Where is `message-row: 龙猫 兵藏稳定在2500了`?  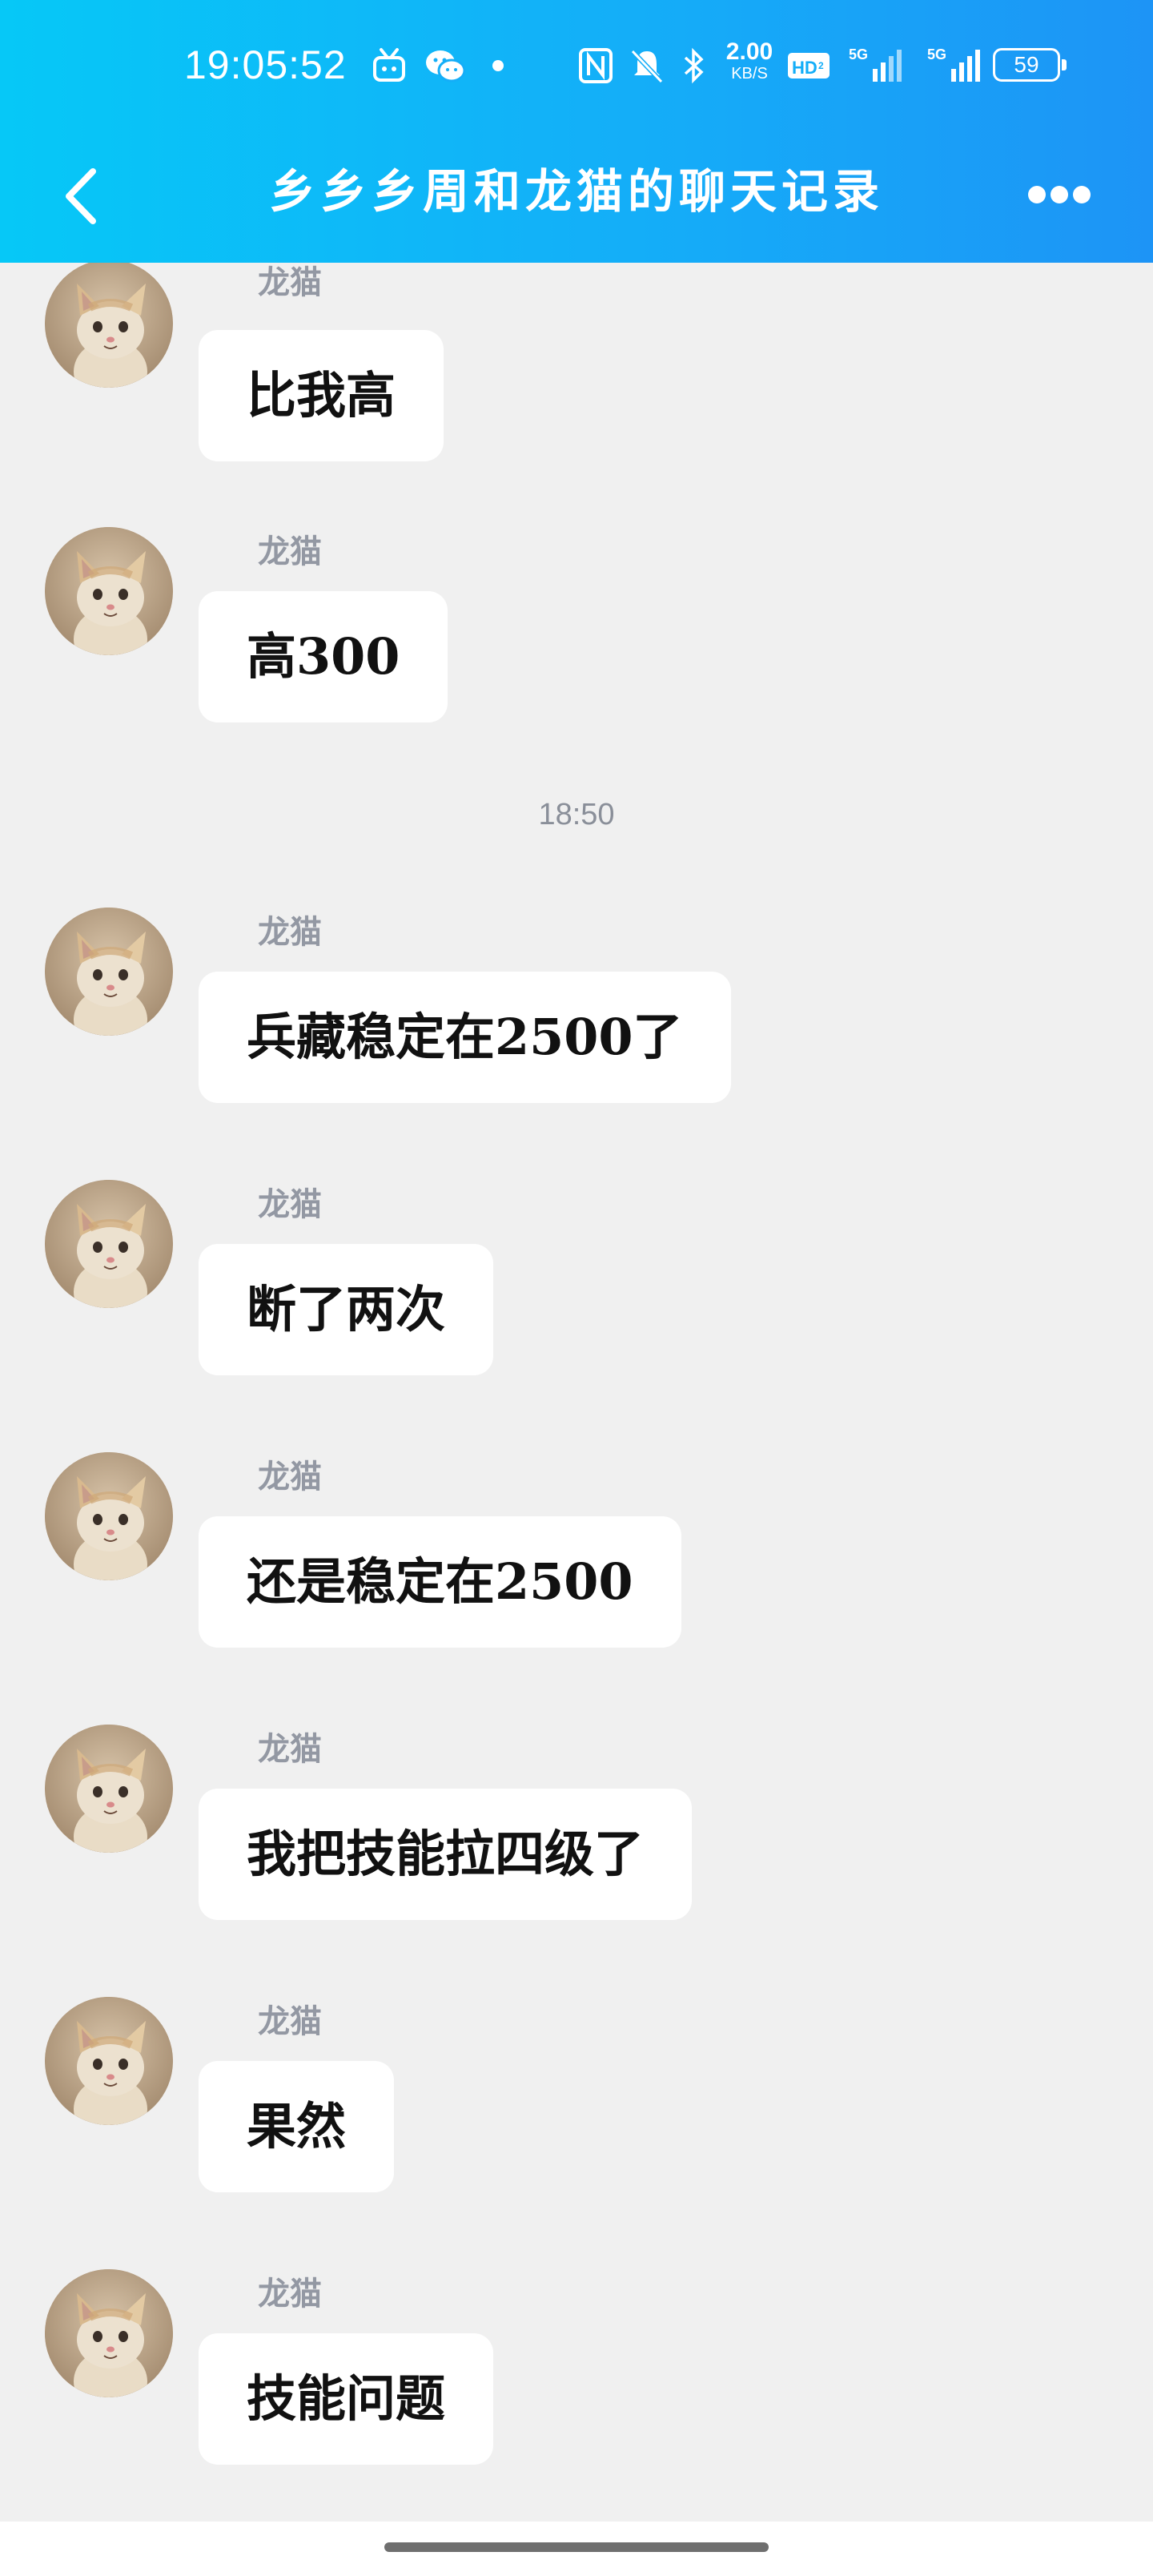 message-row: 龙猫 兵藏稳定在2500了 is located at coordinates (576, 1028).